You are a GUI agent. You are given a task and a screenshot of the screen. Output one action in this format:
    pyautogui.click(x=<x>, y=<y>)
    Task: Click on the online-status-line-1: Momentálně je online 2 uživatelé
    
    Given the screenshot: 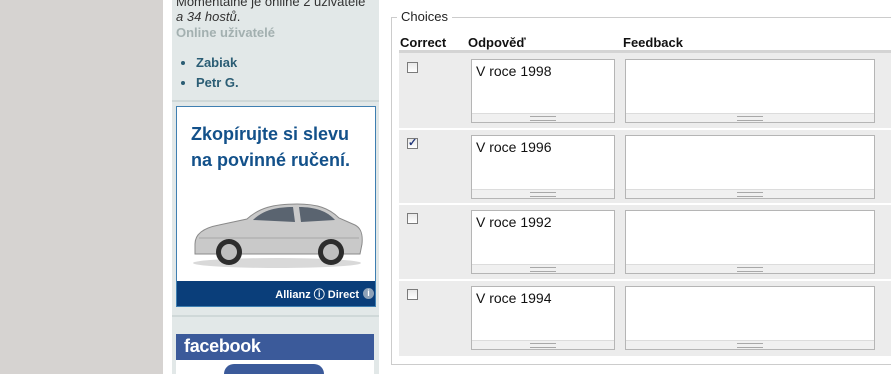 What is the action you would take?
    pyautogui.click(x=271, y=4)
    